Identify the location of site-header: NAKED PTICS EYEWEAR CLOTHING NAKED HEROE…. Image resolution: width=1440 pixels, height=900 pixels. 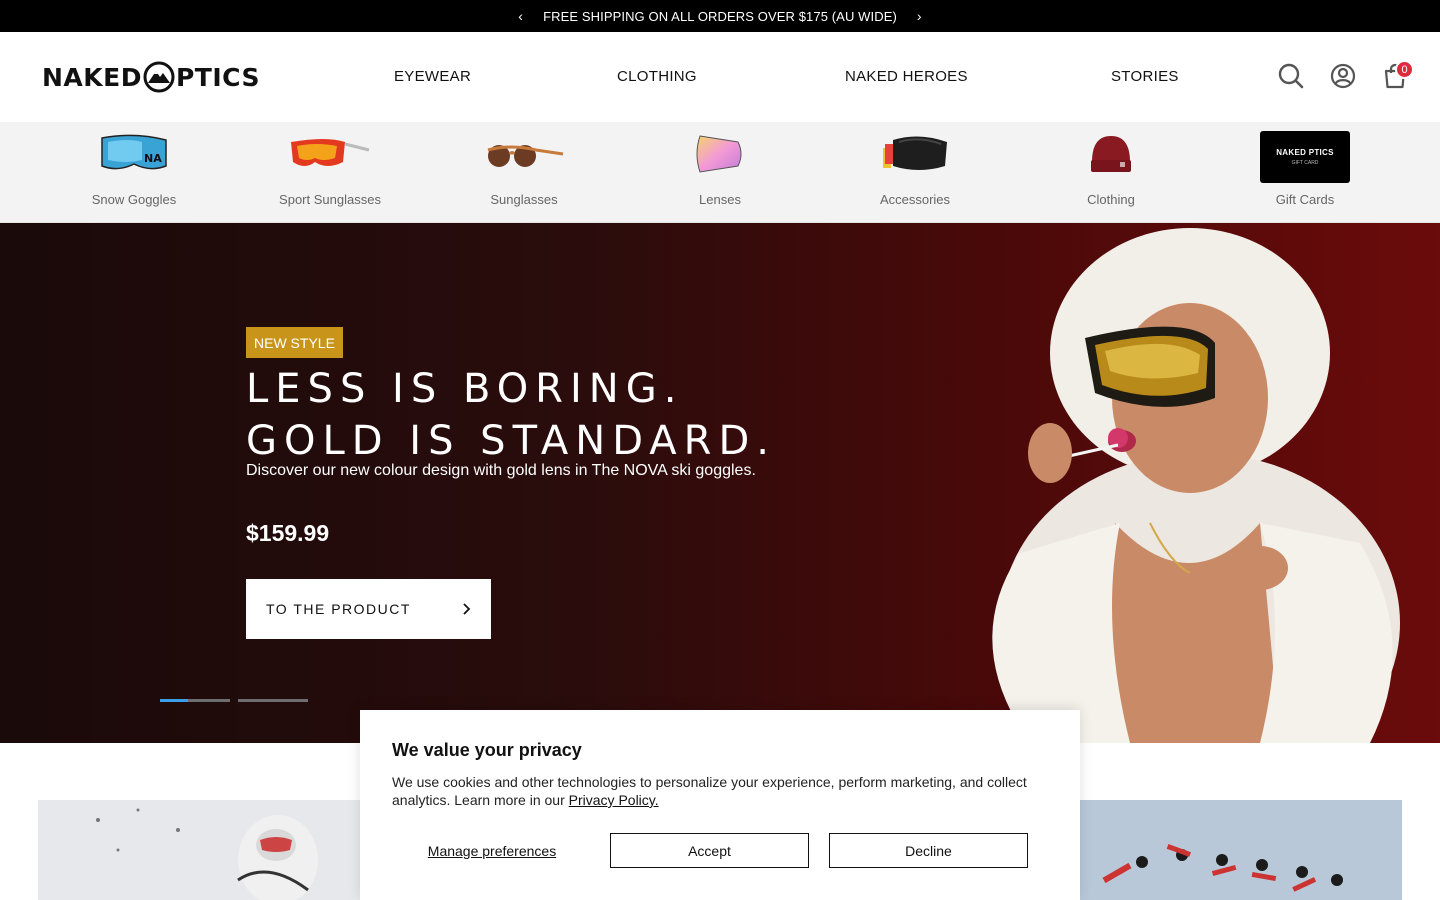
(720, 77).